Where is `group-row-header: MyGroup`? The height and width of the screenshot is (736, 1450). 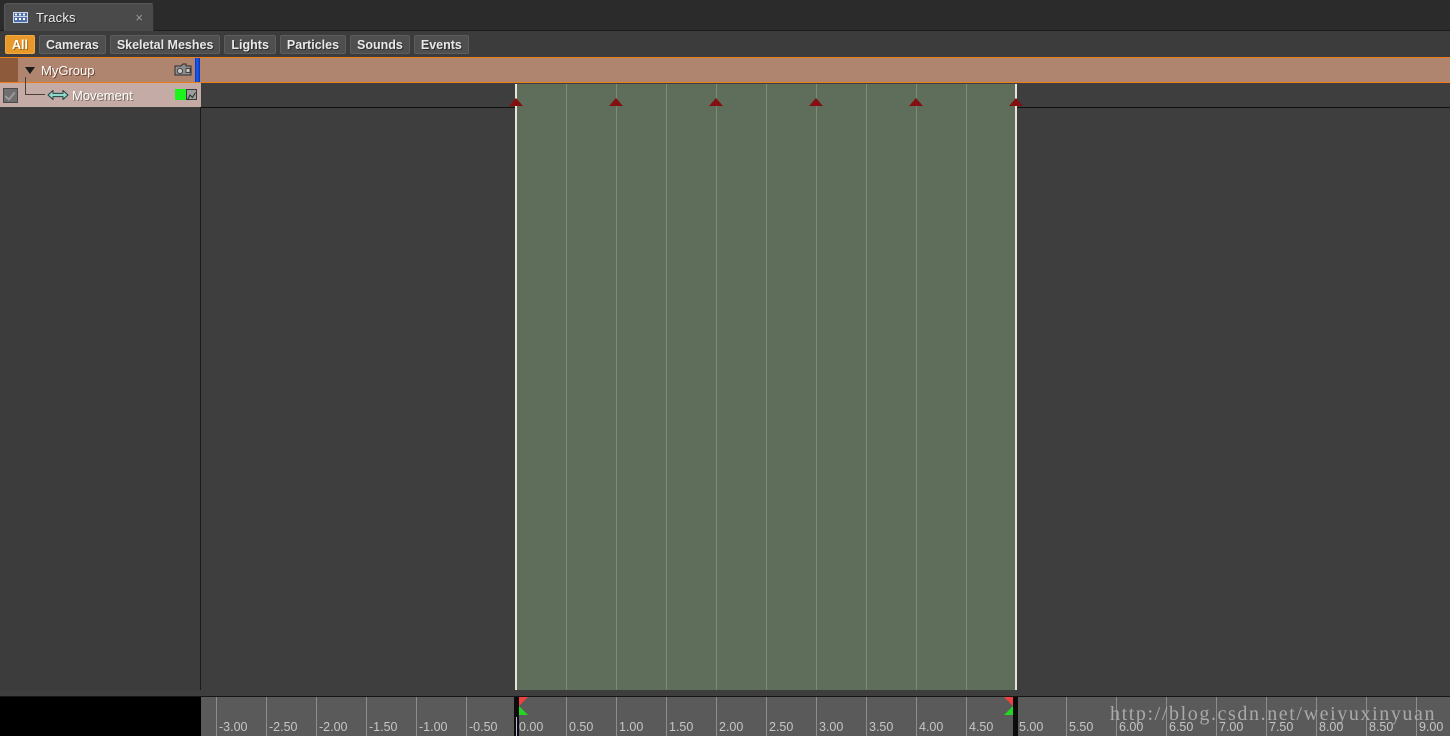 group-row-header: MyGroup is located at coordinates (100, 70).